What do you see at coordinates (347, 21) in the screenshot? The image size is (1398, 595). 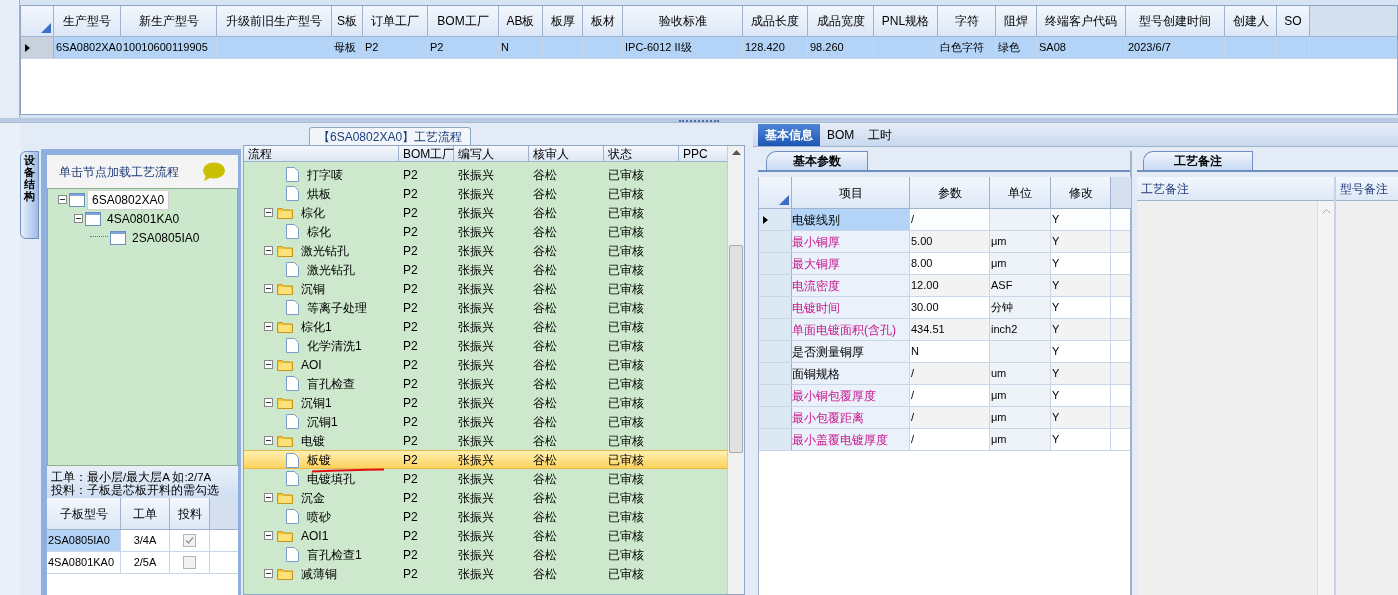 I see `column-header: S板` at bounding box center [347, 21].